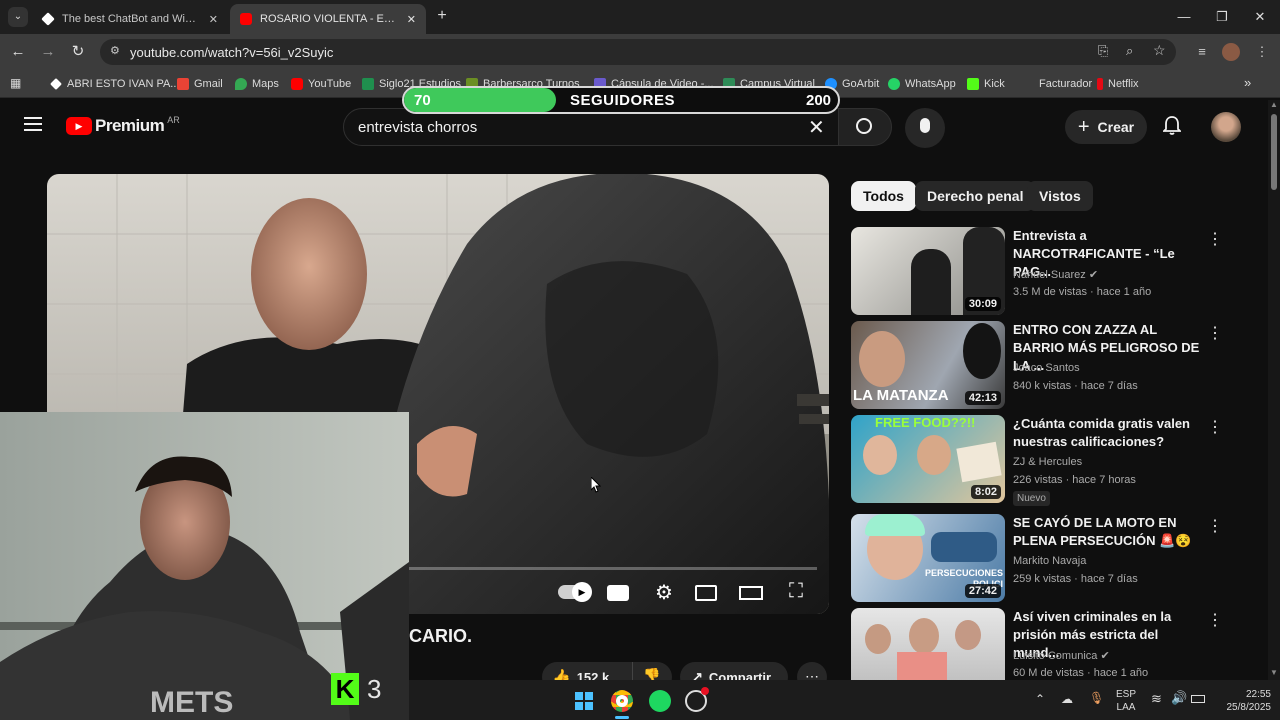 This screenshot has width=1280, height=720. What do you see at coordinates (364, 689) in the screenshot?
I see `kick-counter: K 3` at bounding box center [364, 689].